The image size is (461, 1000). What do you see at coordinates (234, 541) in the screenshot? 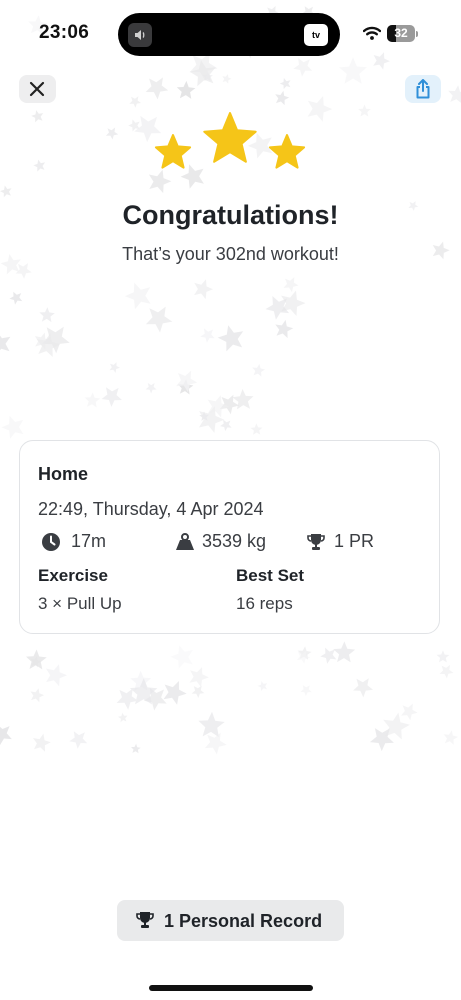
I see `volume-value: 3539 kg` at bounding box center [234, 541].